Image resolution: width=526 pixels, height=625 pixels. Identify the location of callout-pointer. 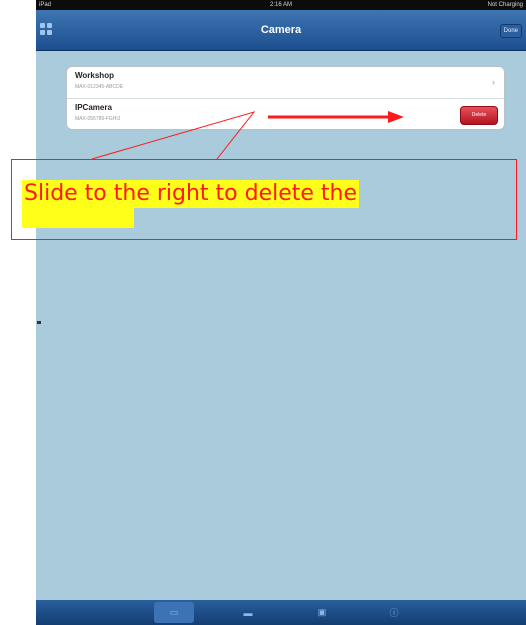
(173, 135).